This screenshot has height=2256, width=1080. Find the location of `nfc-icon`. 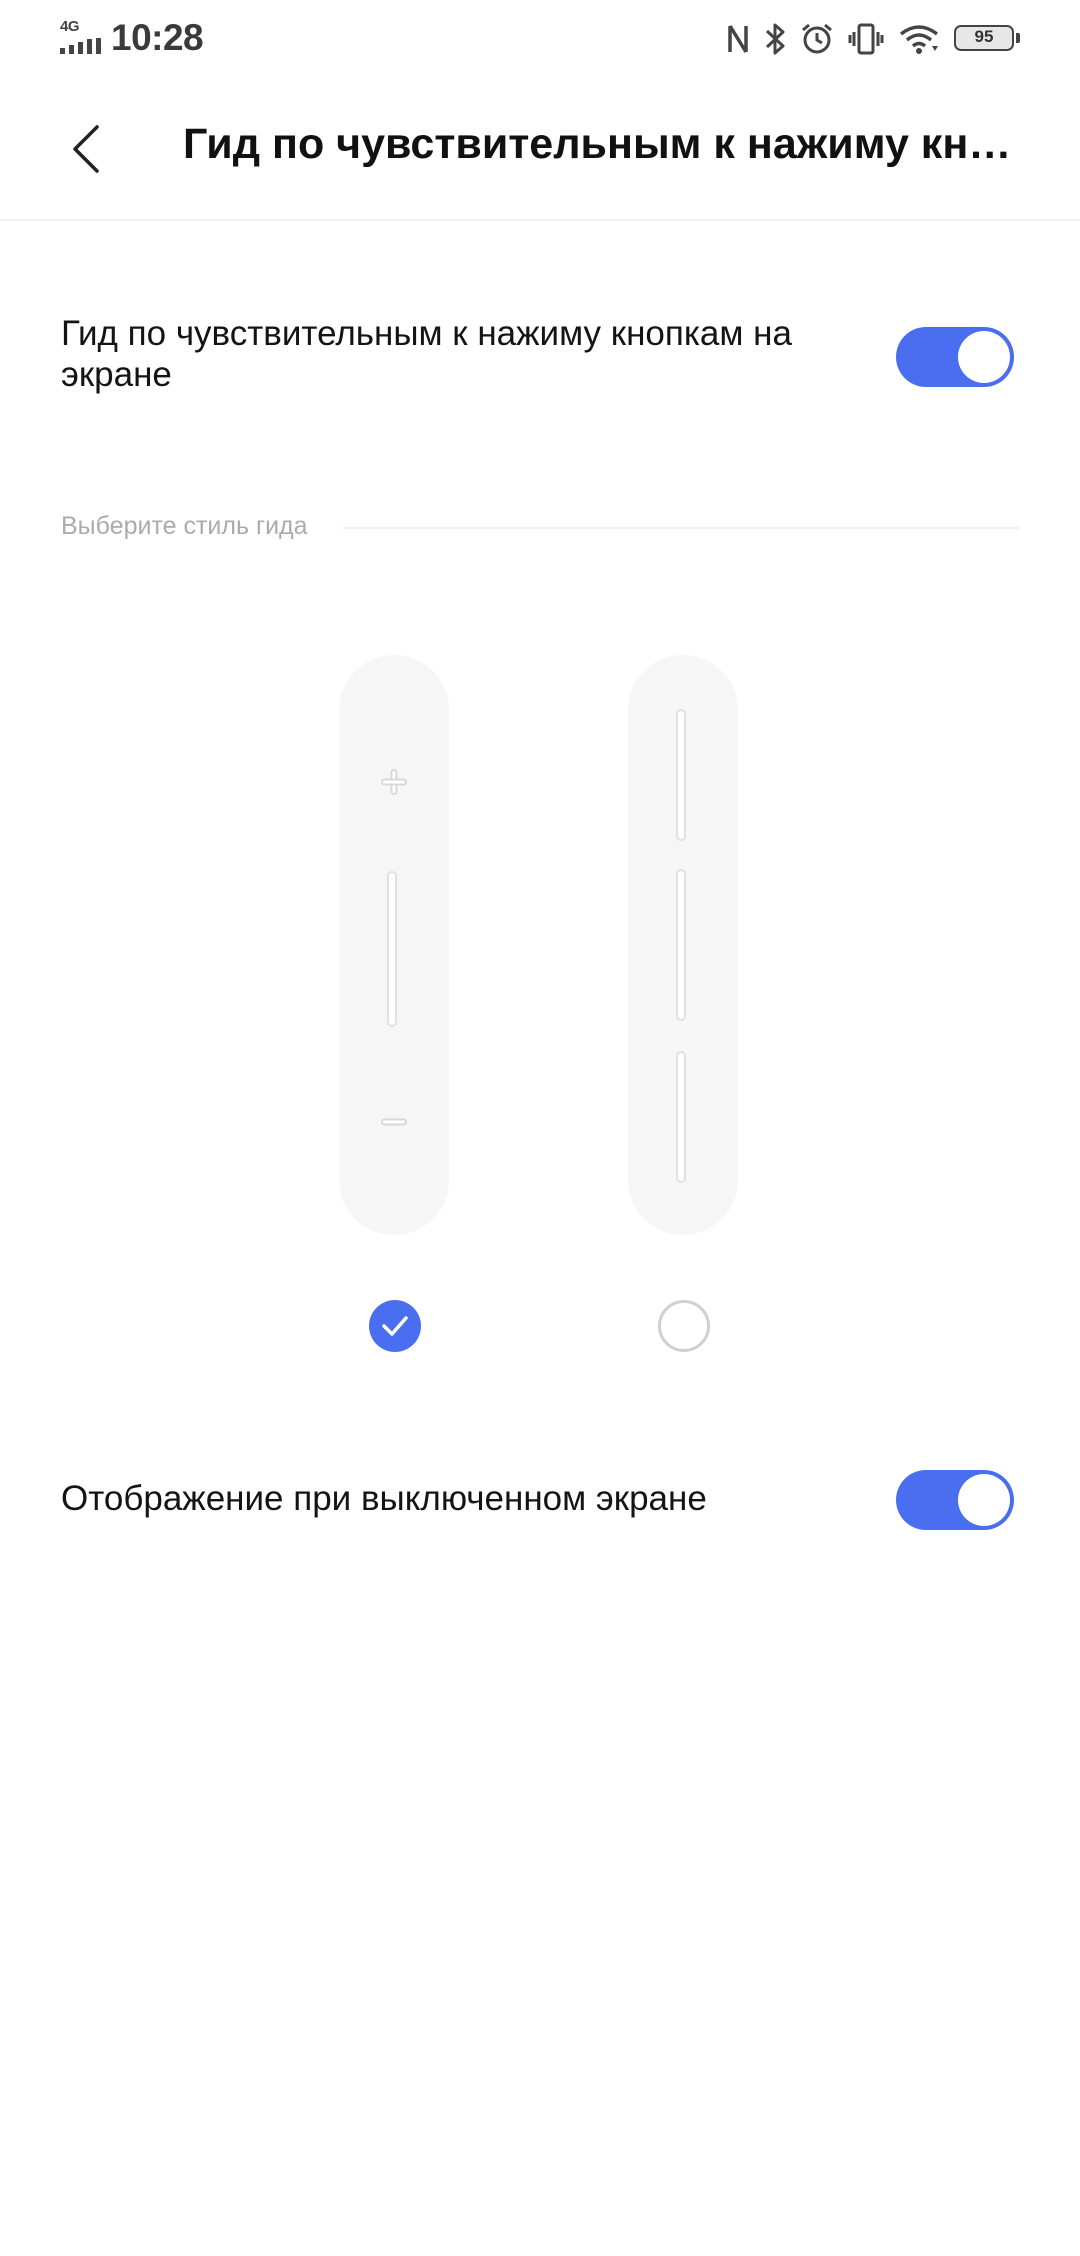

nfc-icon is located at coordinates (738, 39).